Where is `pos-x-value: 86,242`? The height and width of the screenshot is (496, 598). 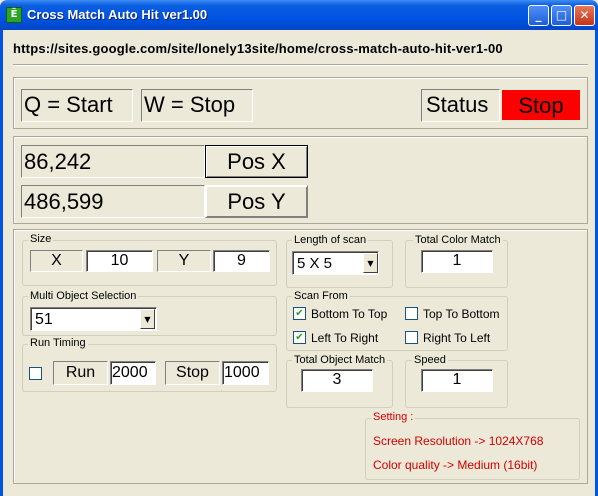
pos-x-value: 86,242 is located at coordinates (113, 161).